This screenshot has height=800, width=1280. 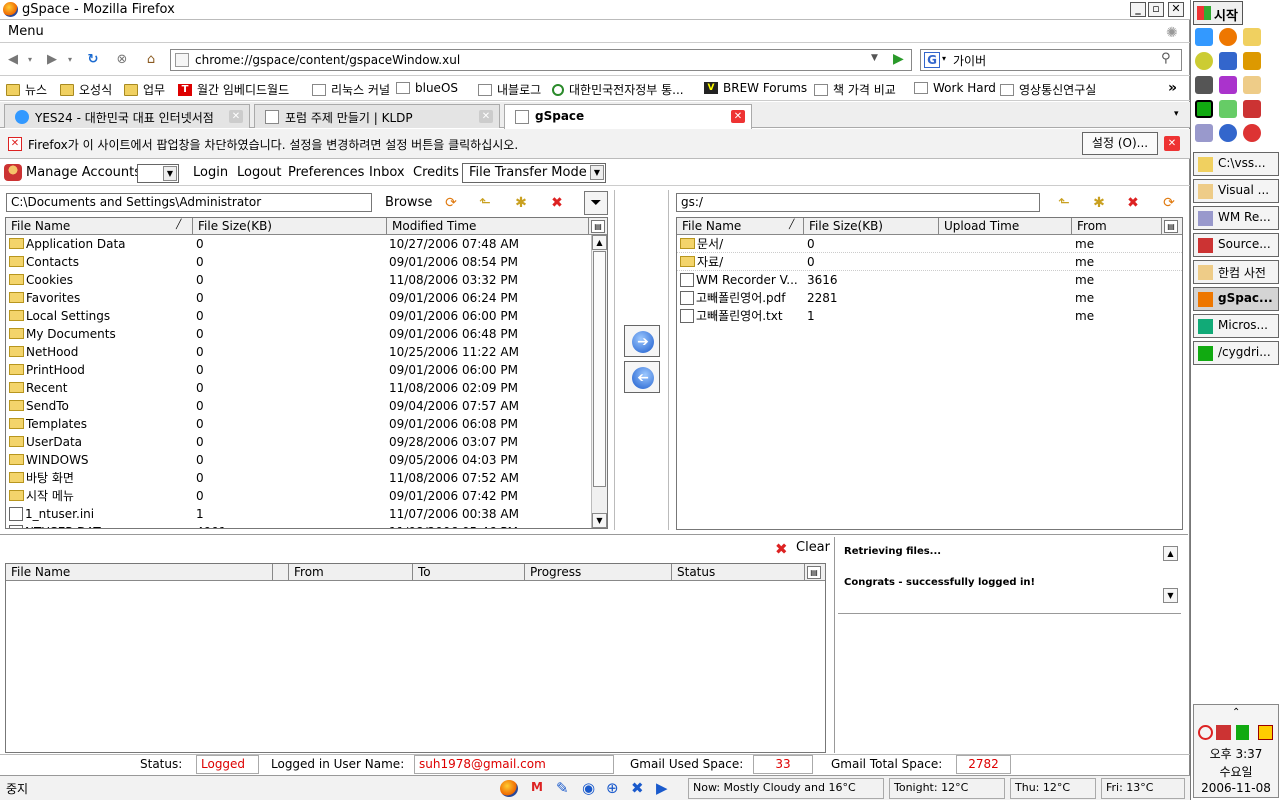 I want to click on weather-tonight: Tonight: 12°C, so click(x=947, y=788).